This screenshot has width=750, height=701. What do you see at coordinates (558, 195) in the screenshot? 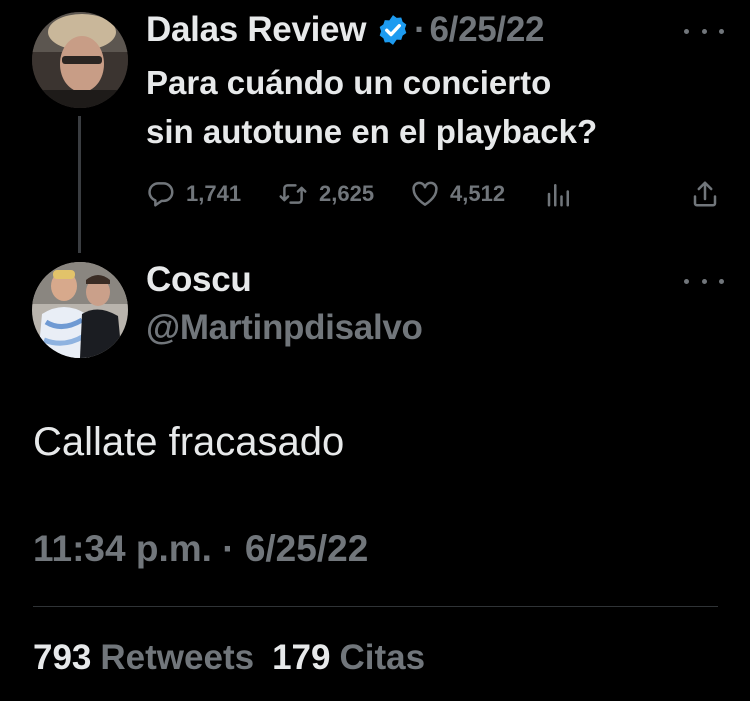
I see `analytics-icon` at bounding box center [558, 195].